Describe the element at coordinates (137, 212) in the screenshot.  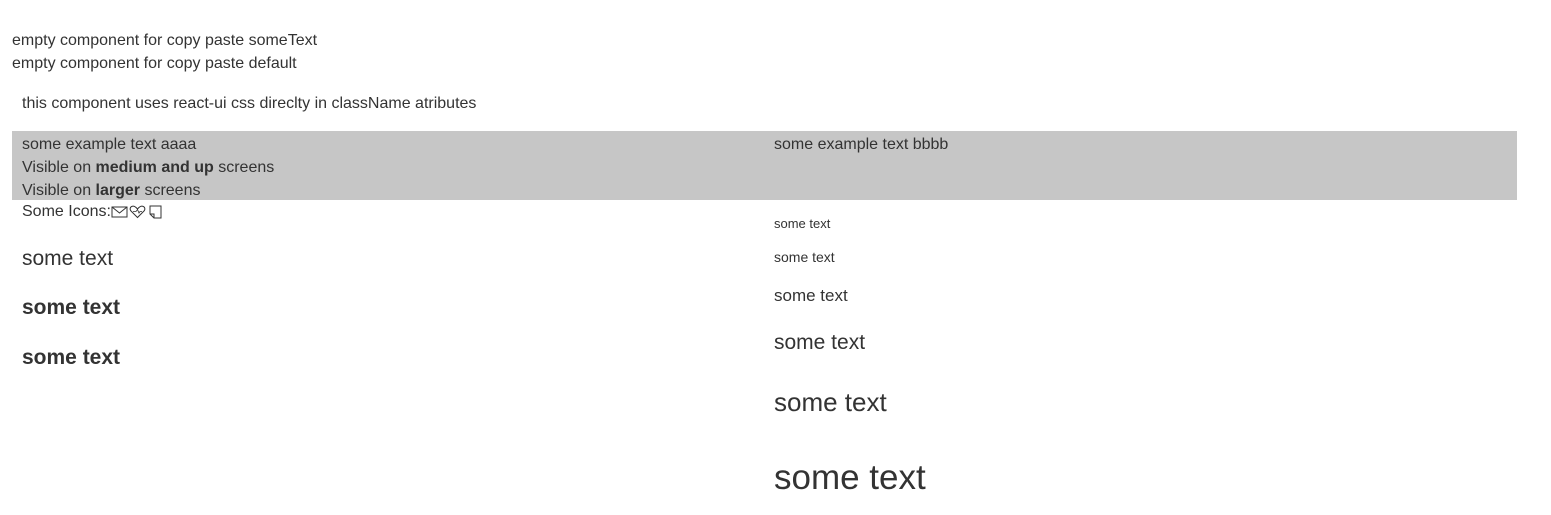
I see `heart-icon` at that location.